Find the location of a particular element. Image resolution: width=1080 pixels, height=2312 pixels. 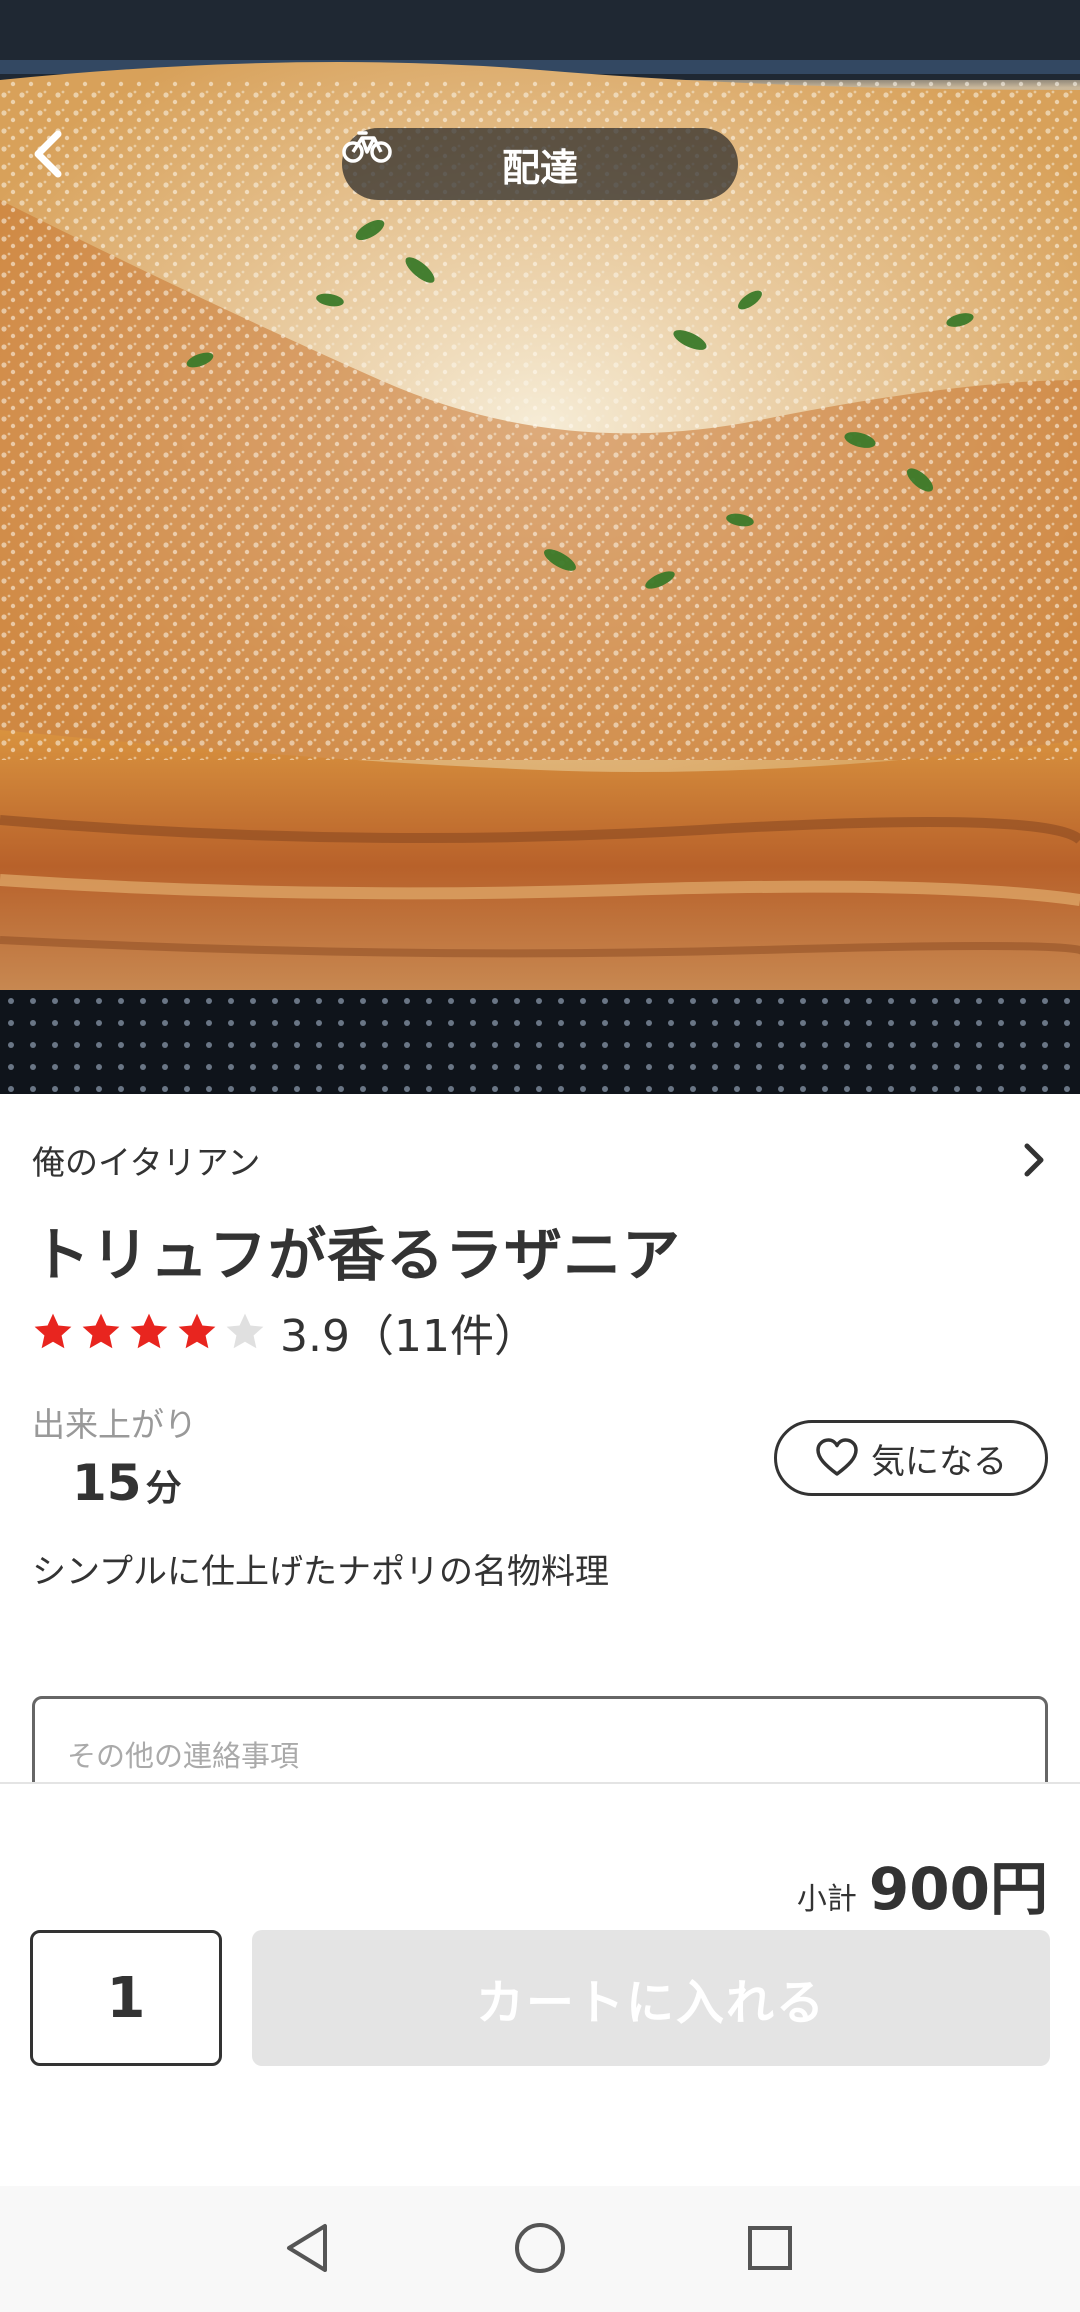

chevron-left-icon is located at coordinates (48, 154).